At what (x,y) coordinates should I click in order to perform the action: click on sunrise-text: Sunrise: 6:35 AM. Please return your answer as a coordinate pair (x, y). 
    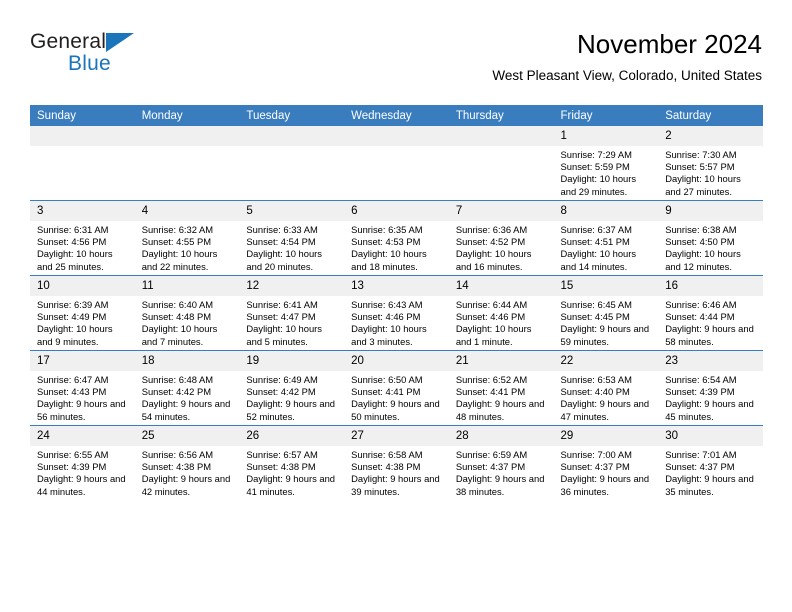
    Looking at the image, I should click on (387, 229).